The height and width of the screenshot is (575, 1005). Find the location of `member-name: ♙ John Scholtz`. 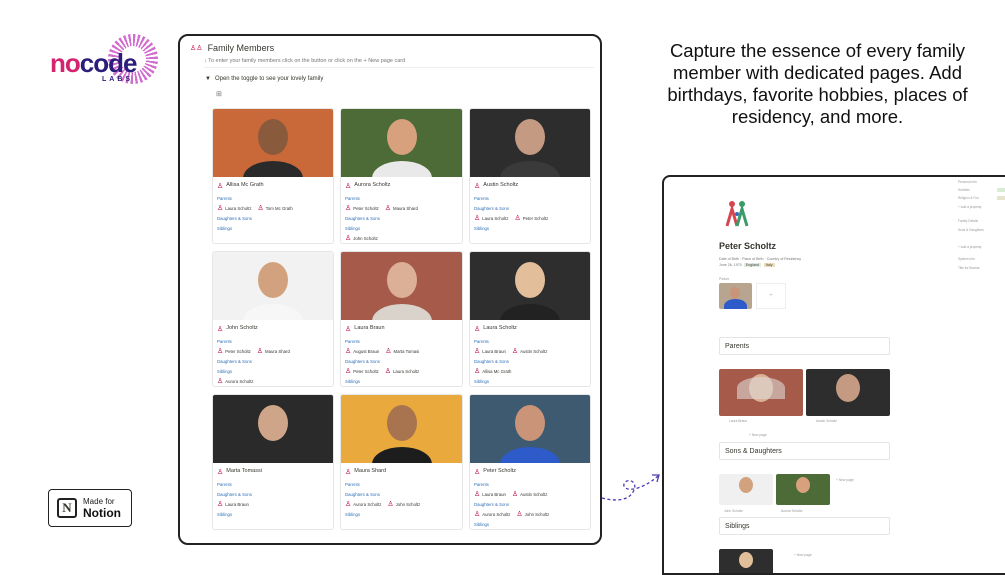

member-name: ♙ John Scholtz is located at coordinates (237, 329).